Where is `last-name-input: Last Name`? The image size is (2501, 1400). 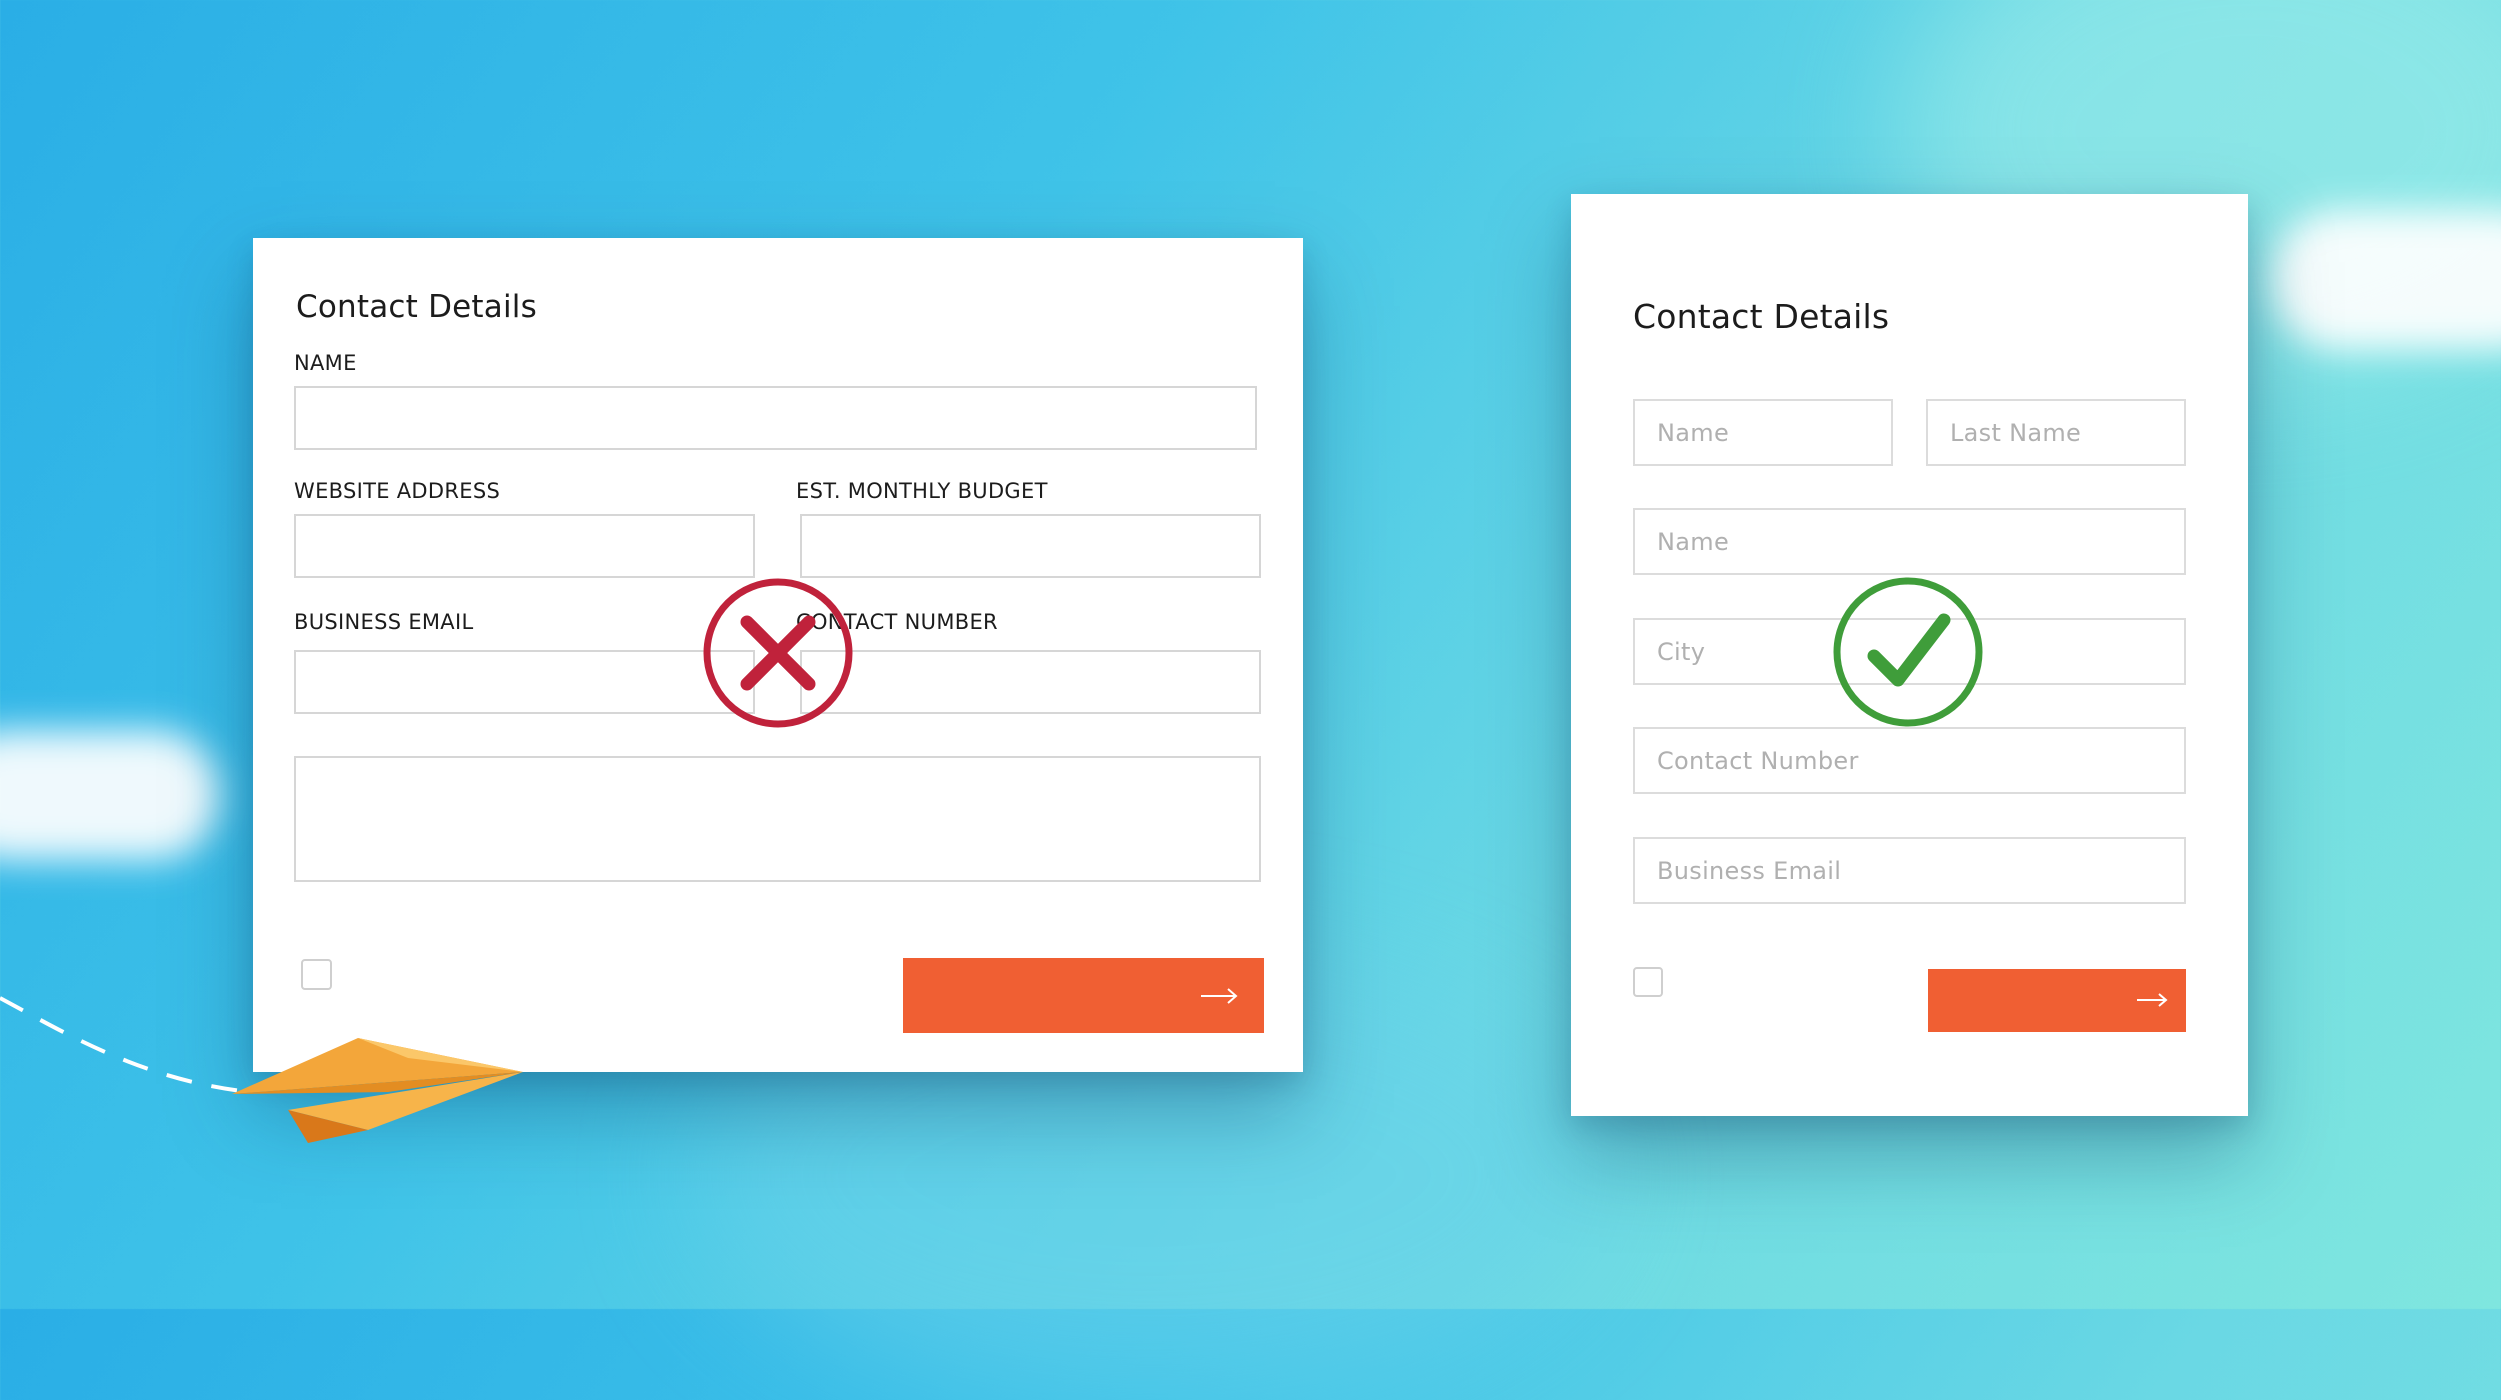 last-name-input: Last Name is located at coordinates (2056, 432).